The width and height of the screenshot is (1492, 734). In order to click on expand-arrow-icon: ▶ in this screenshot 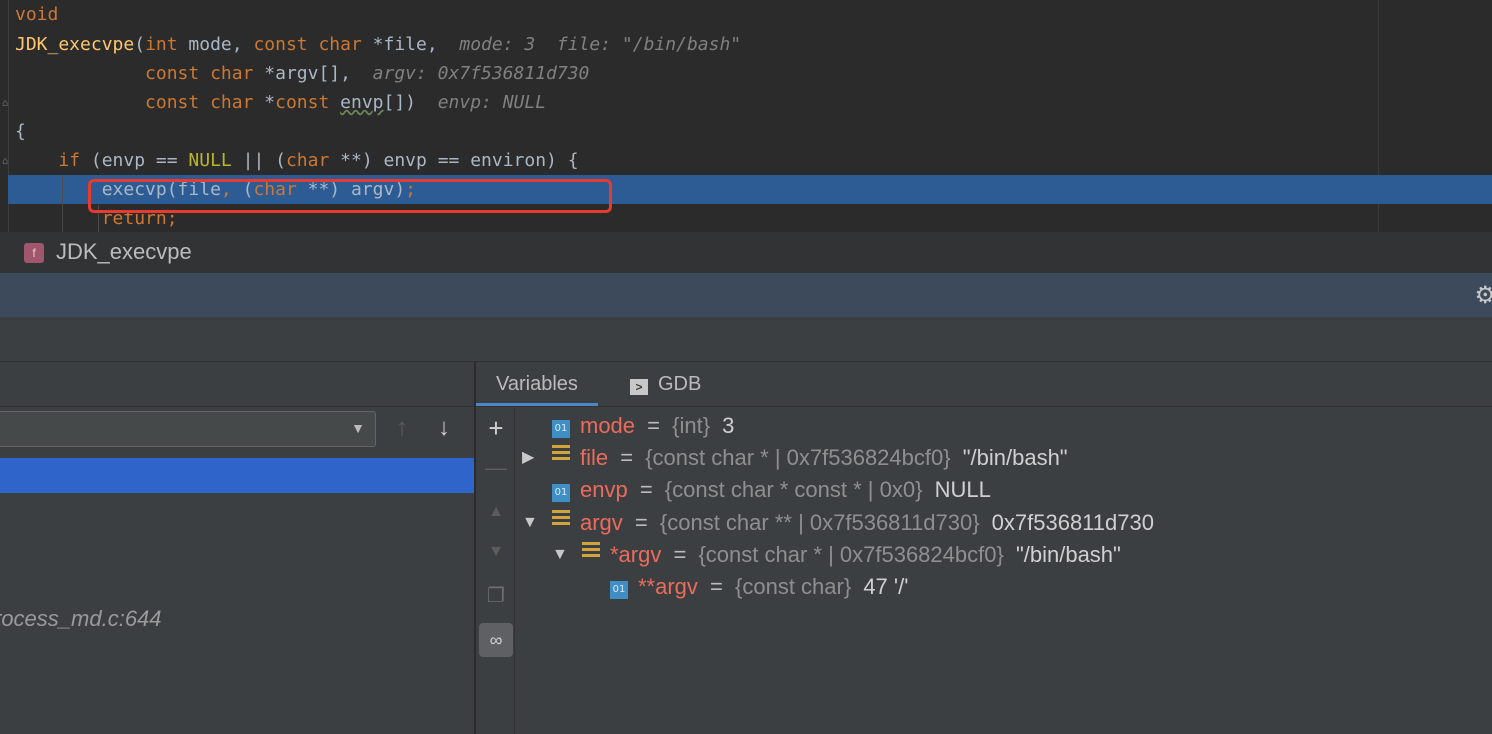, I will do `click(531, 458)`.